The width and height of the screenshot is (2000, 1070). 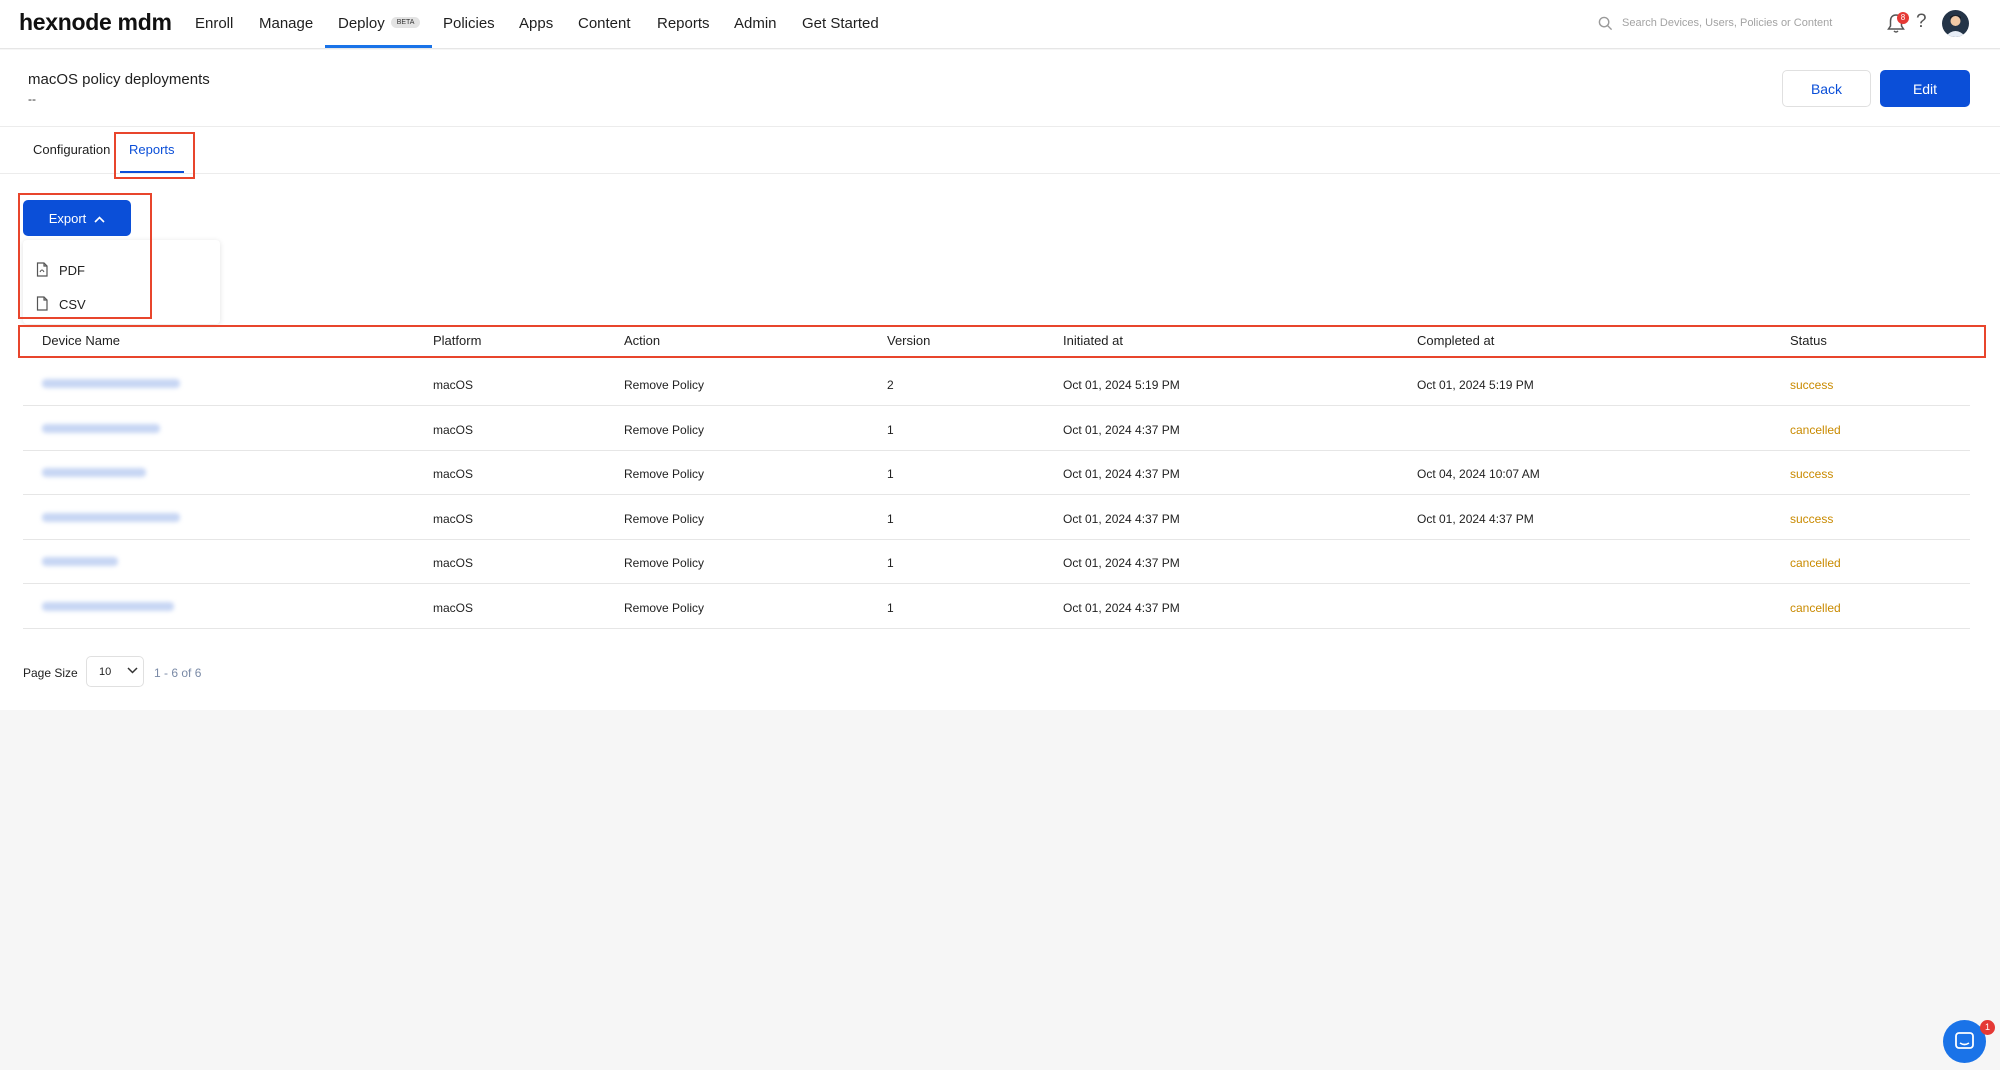 What do you see at coordinates (99, 219) in the screenshot?
I see `chevron-up-icon` at bounding box center [99, 219].